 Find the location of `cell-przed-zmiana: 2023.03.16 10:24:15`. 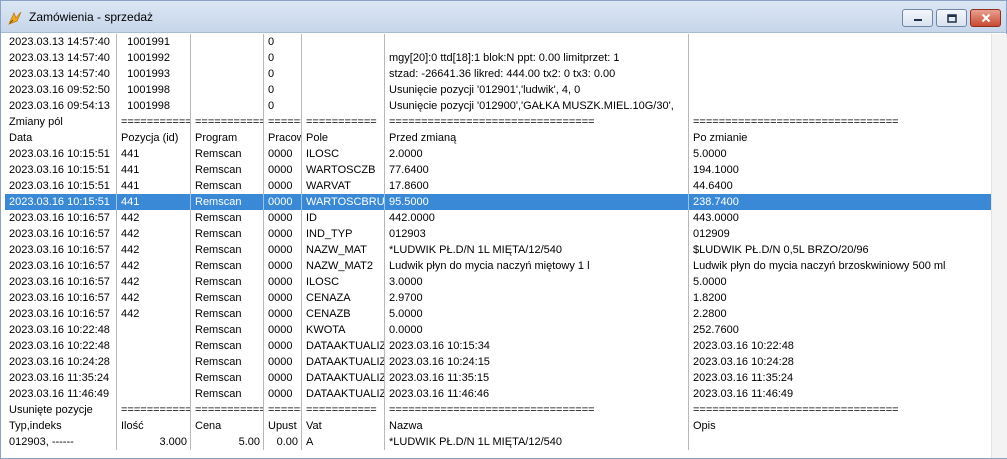

cell-przed-zmiana: 2023.03.16 10:24:15 is located at coordinates (537, 362).